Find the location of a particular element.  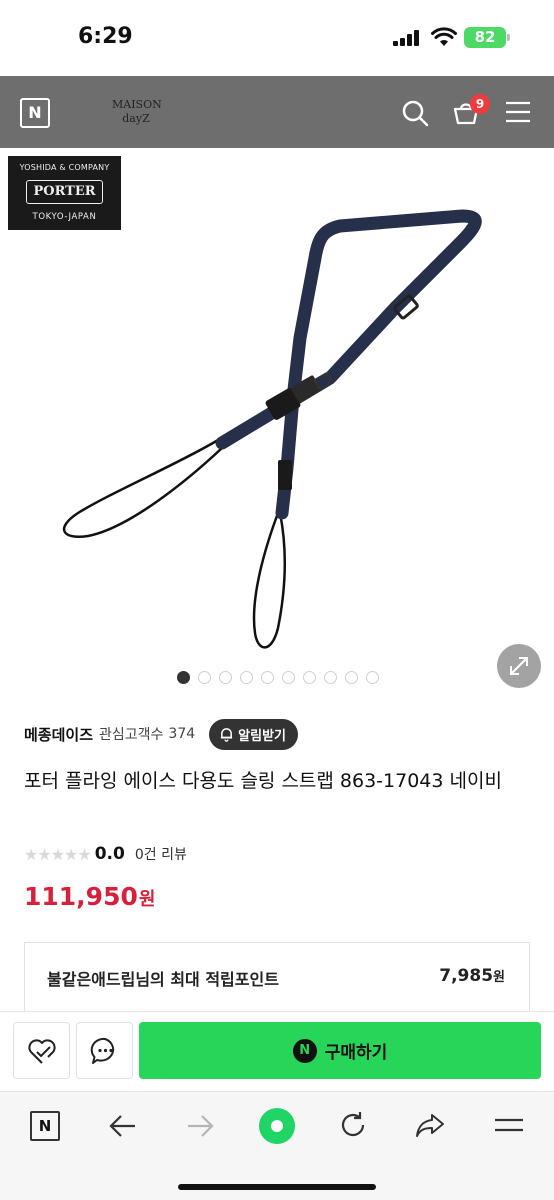

interest-count: 374 is located at coordinates (182, 734).